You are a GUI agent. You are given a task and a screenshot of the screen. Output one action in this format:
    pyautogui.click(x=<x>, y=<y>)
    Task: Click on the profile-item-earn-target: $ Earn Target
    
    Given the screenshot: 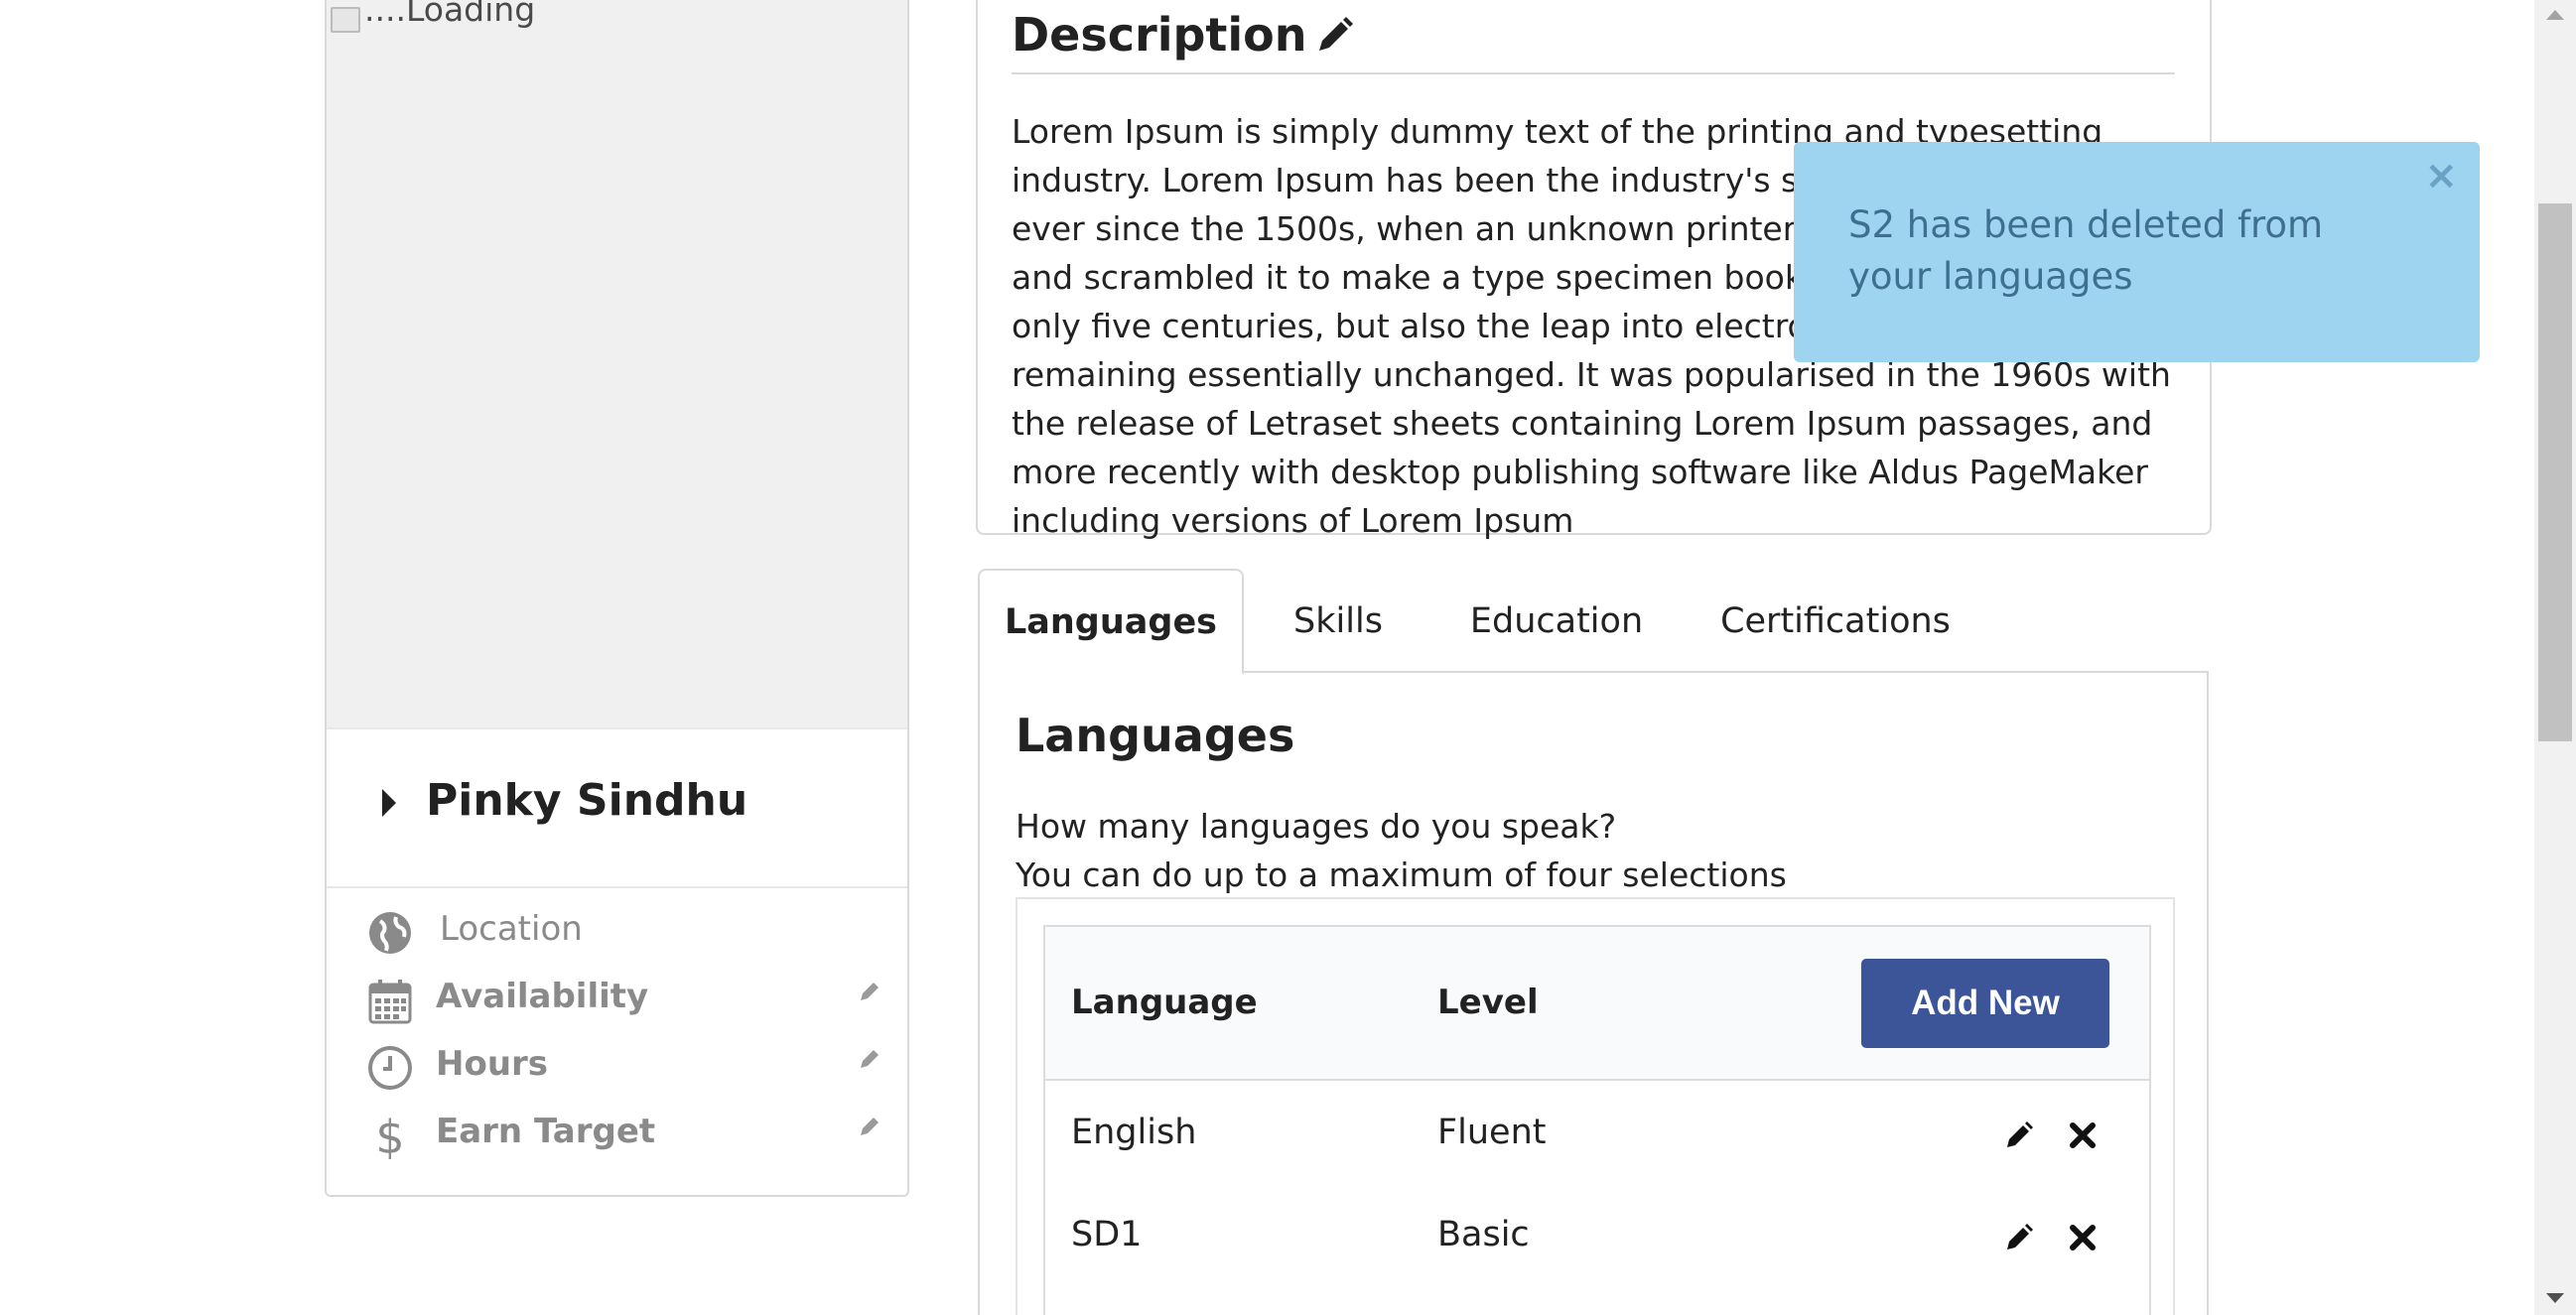 What is the action you would take?
    pyautogui.click(x=624, y=1136)
    